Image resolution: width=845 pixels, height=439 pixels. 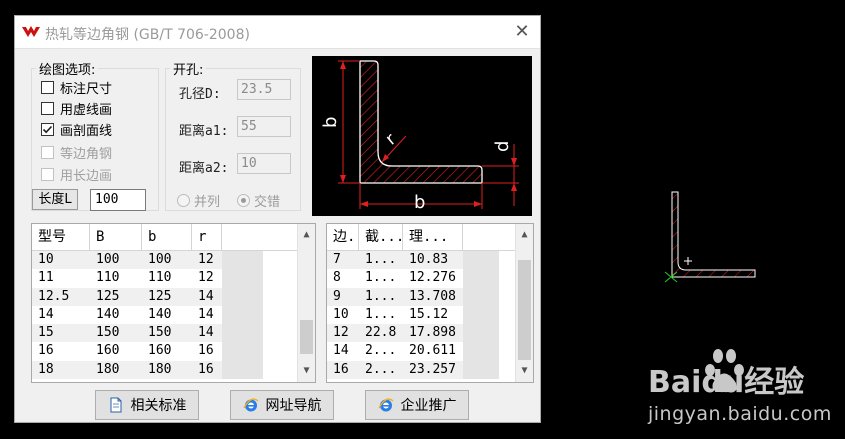 What do you see at coordinates (158, 406) in the screenshot?
I see `button-label: 相关标准` at bounding box center [158, 406].